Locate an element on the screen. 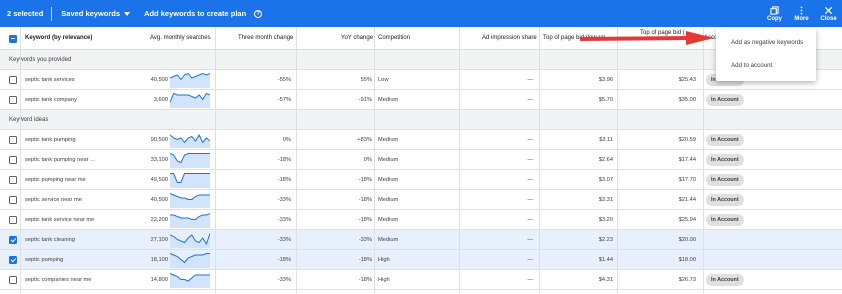  copy-label: Copy is located at coordinates (774, 18).